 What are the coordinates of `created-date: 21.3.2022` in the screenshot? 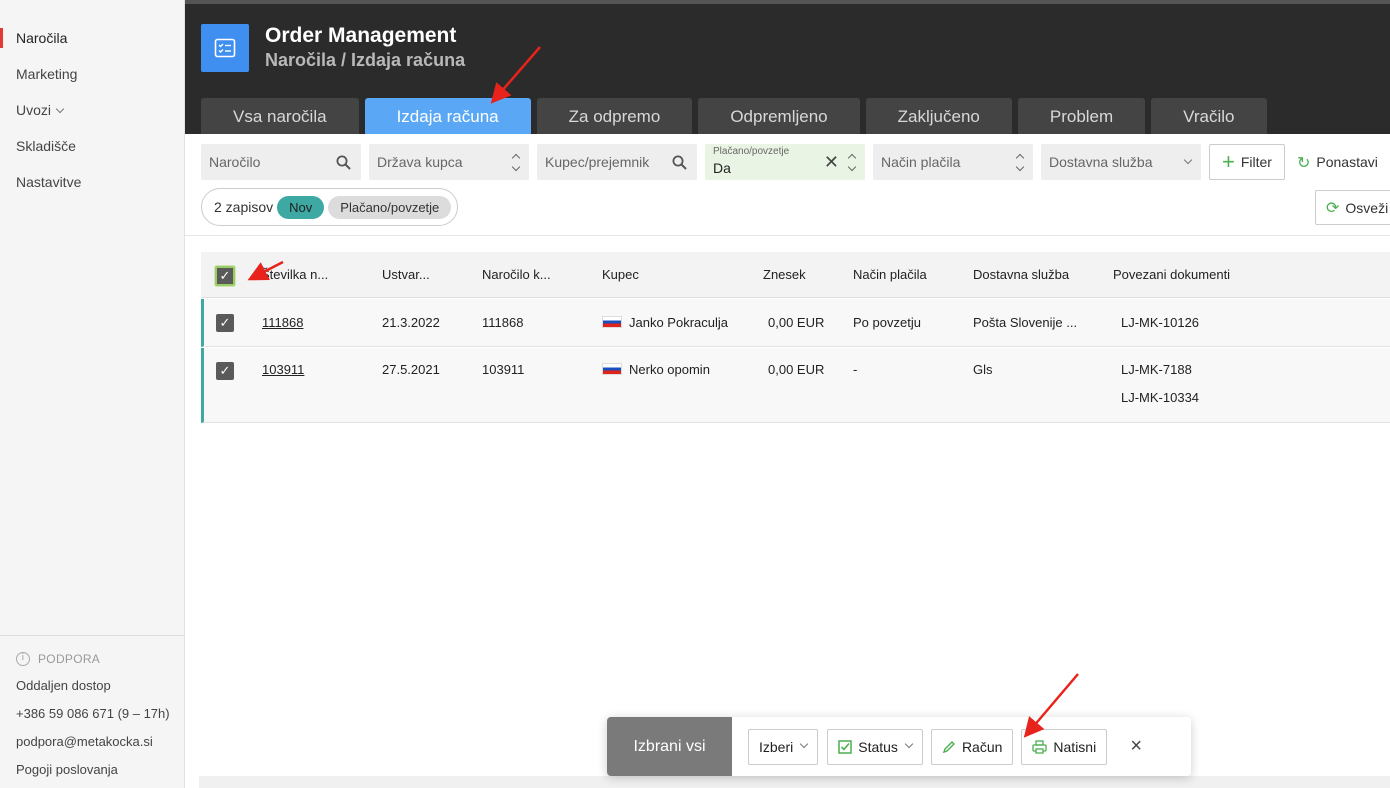 It's located at (411, 322).